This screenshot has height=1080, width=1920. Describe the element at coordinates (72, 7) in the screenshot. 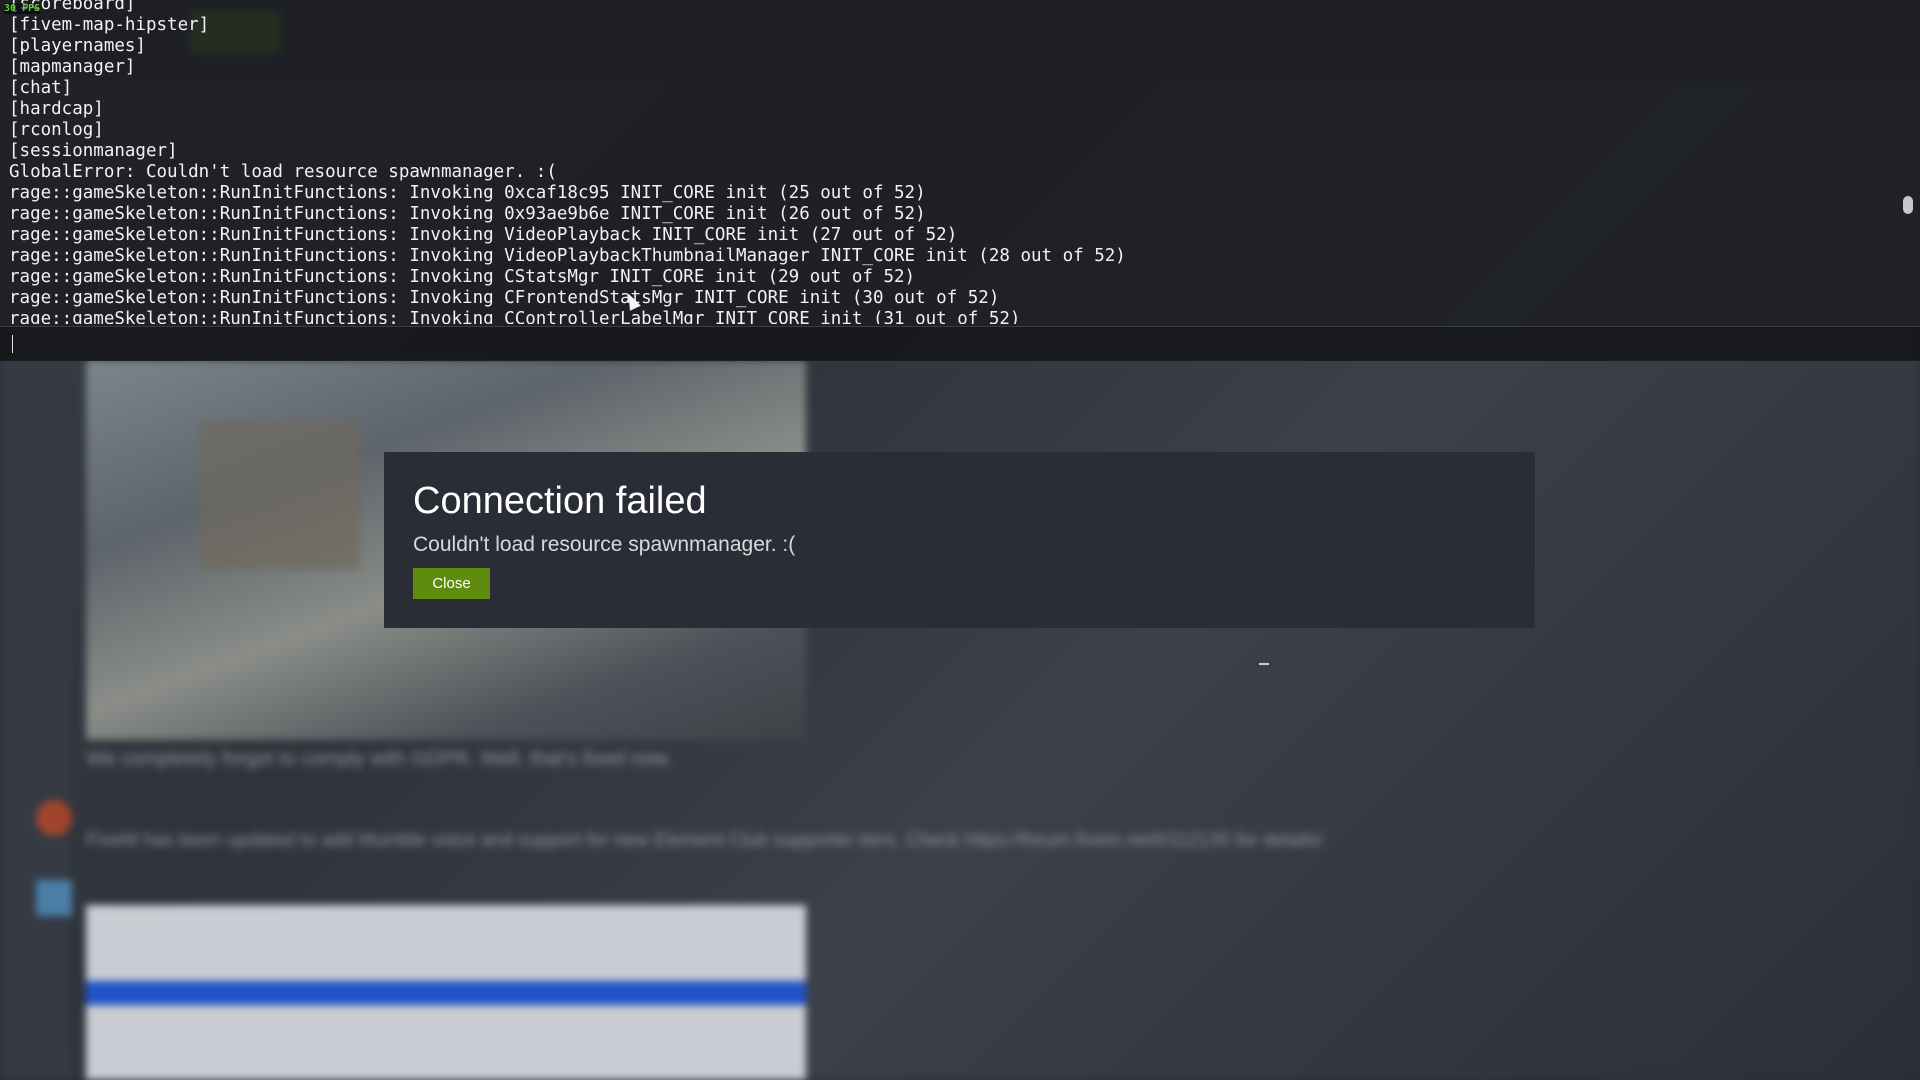

I see `console-log-line: [scoreboard]` at that location.